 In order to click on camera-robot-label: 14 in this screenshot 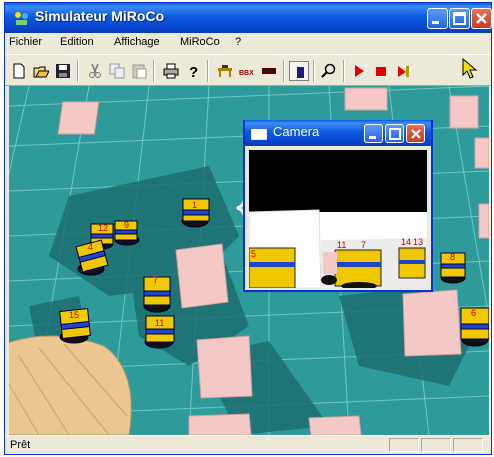, I will do `click(406, 242)`.